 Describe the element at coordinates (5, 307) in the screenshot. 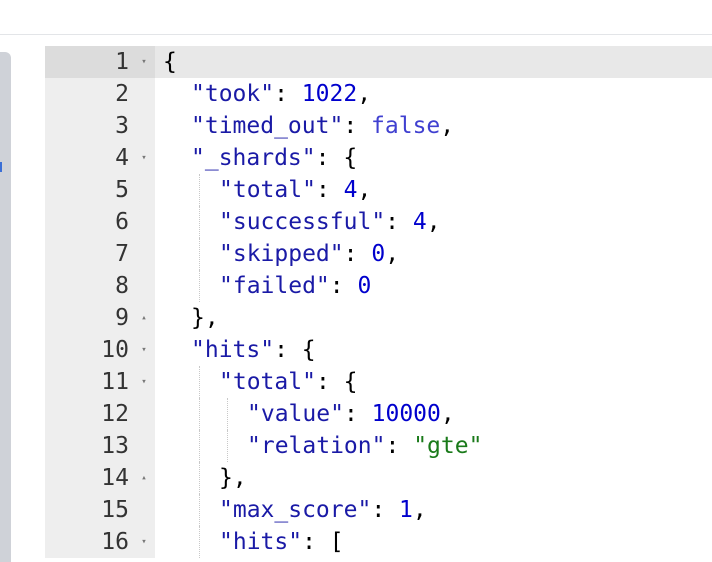

I see `side-panel-edge` at that location.